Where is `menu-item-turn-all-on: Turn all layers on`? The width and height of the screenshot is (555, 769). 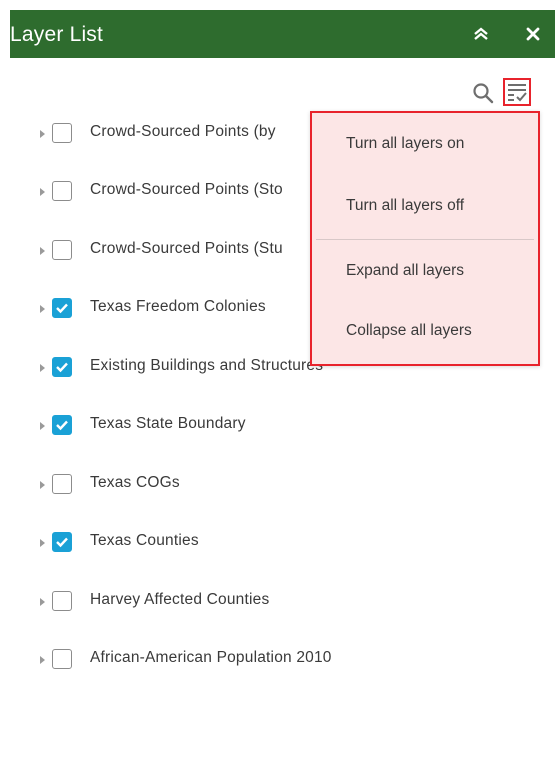
menu-item-turn-all-on: Turn all layers on is located at coordinates (405, 144).